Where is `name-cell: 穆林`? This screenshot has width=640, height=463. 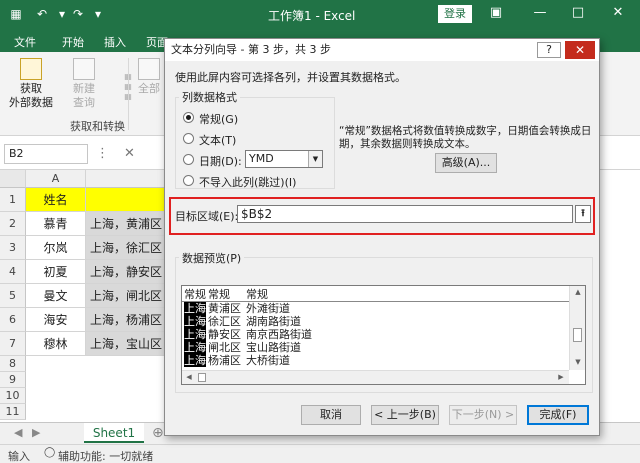
name-cell: 穆林 is located at coordinates (56, 344).